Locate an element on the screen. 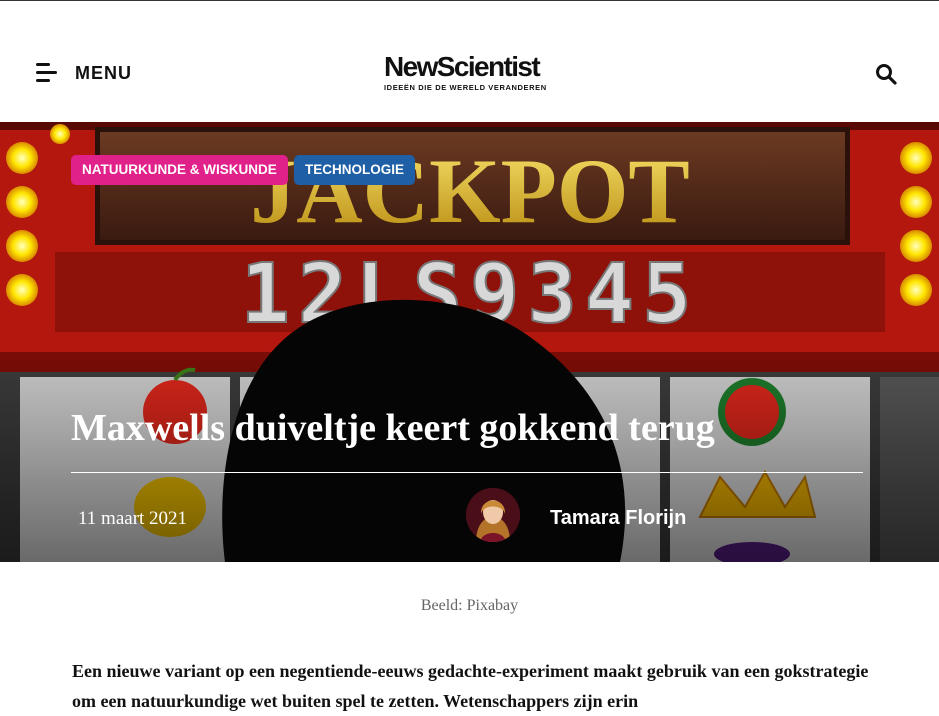  hamburger-menu-icon is located at coordinates (48, 73).